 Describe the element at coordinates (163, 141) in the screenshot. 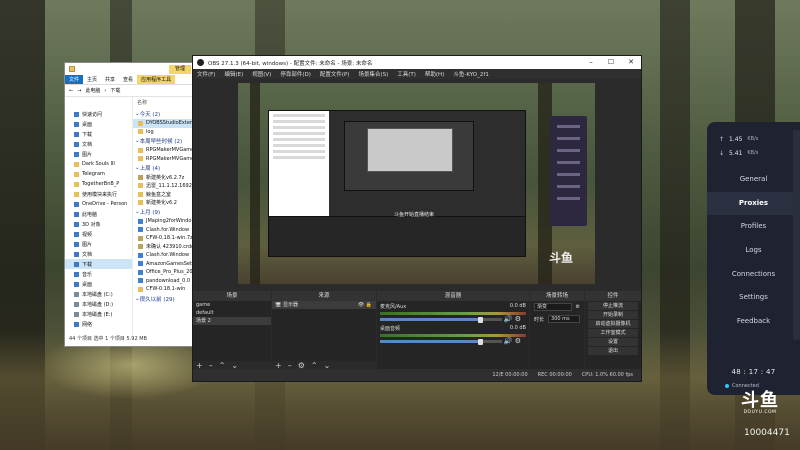

I see `file-group-header: ⌄ 本周早些时候 (2)` at that location.